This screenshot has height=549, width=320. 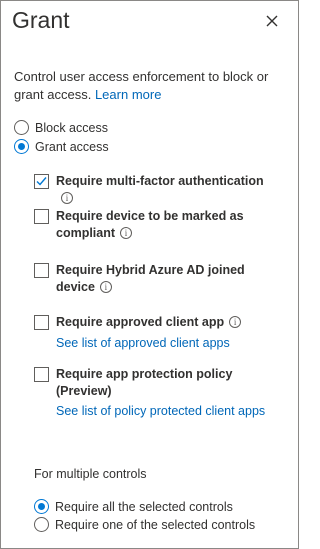 I want to click on require-one-label: Require one of the selected controls, so click(x=155, y=524).